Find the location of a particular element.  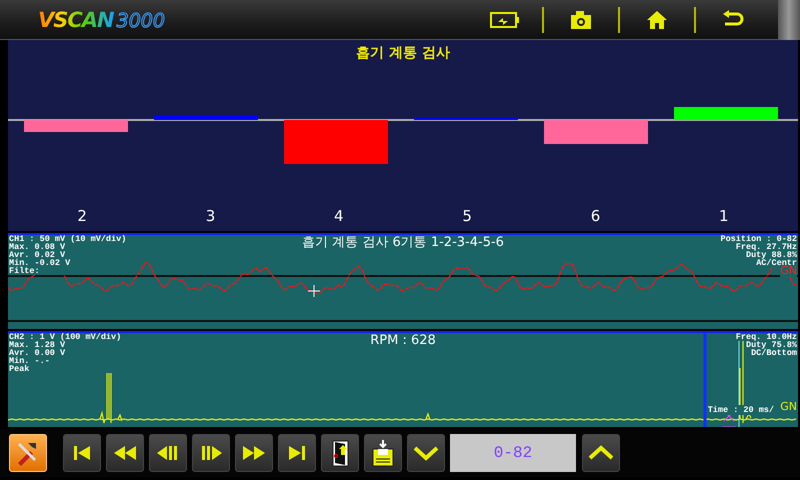

home-icon is located at coordinates (657, 20).